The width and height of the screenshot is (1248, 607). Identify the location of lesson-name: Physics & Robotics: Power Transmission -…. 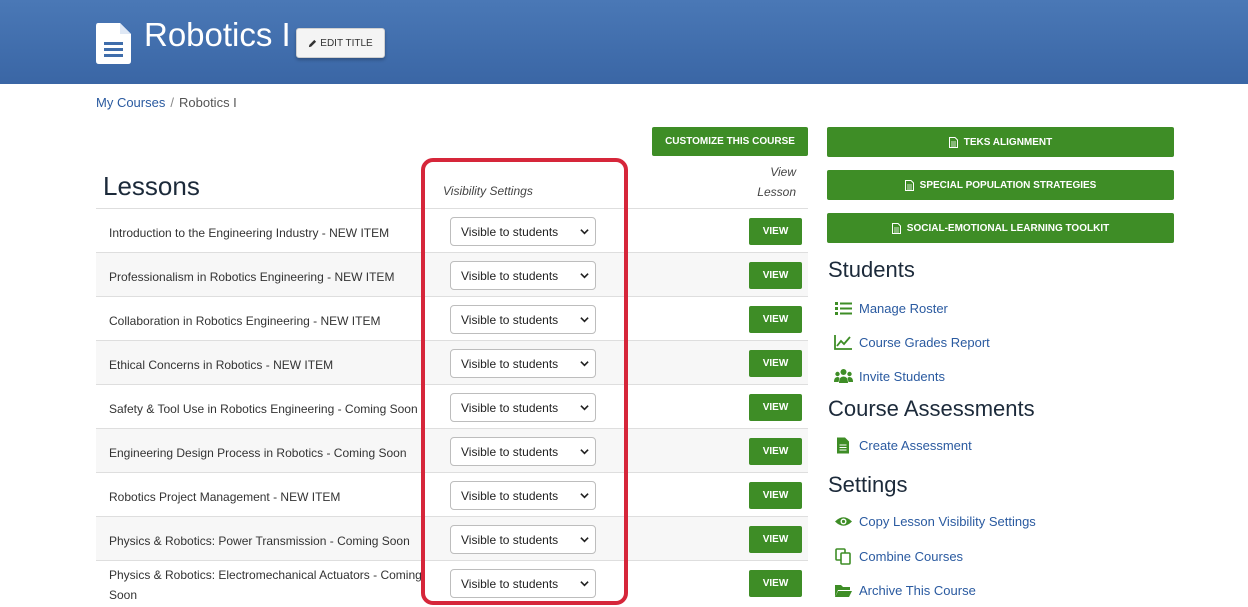
(259, 541).